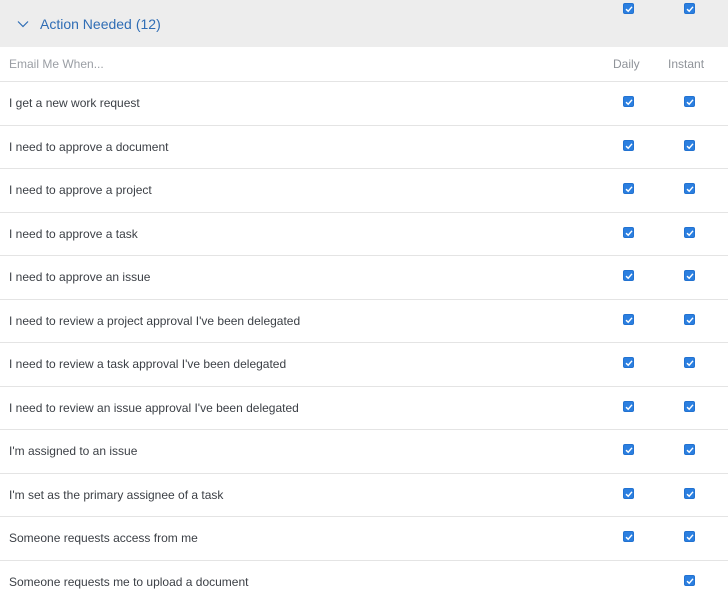 The width and height of the screenshot is (728, 603). I want to click on notification-row: I'm assigned to an issue, so click(364, 452).